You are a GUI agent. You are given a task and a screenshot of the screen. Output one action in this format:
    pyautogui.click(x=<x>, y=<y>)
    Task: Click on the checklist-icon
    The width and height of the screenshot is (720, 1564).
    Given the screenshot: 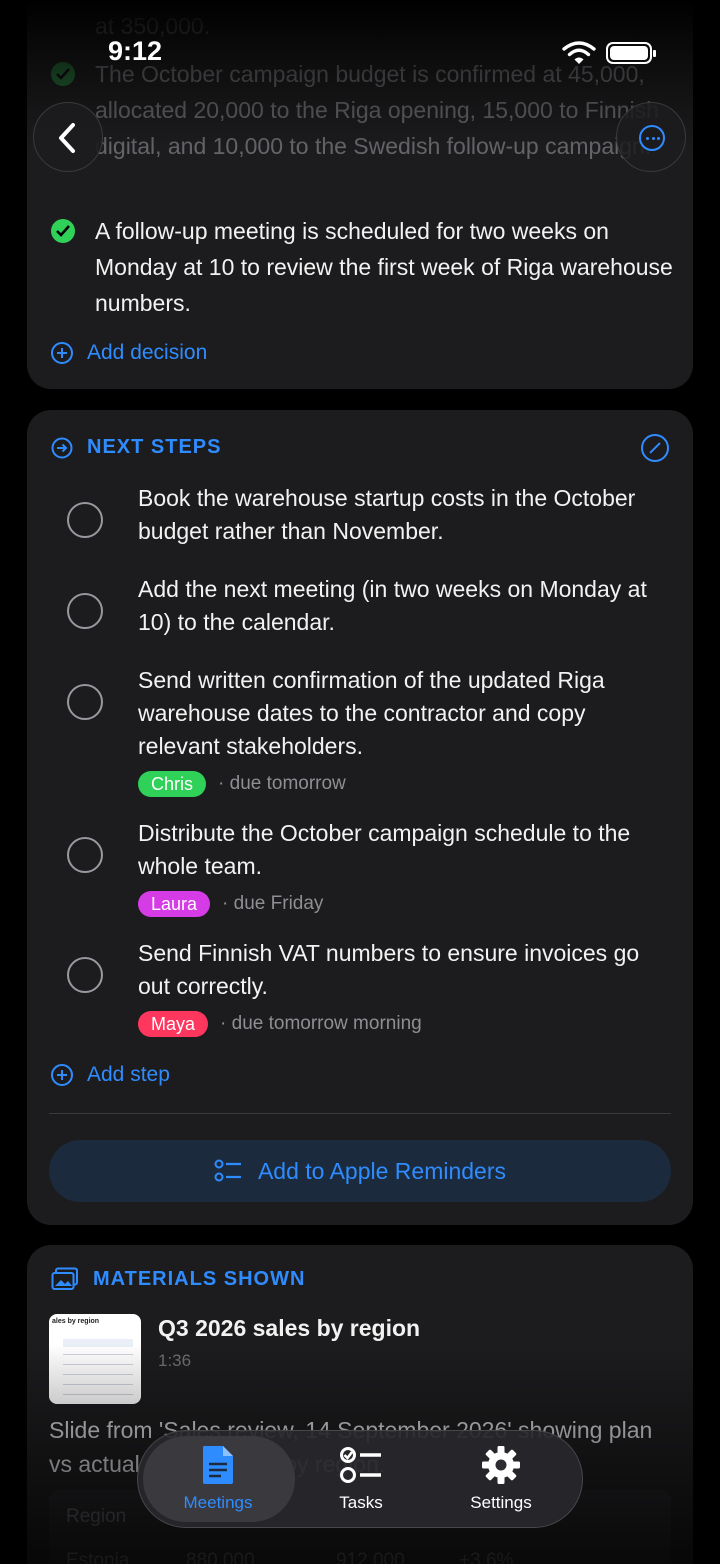 What is the action you would take?
    pyautogui.click(x=360, y=1465)
    